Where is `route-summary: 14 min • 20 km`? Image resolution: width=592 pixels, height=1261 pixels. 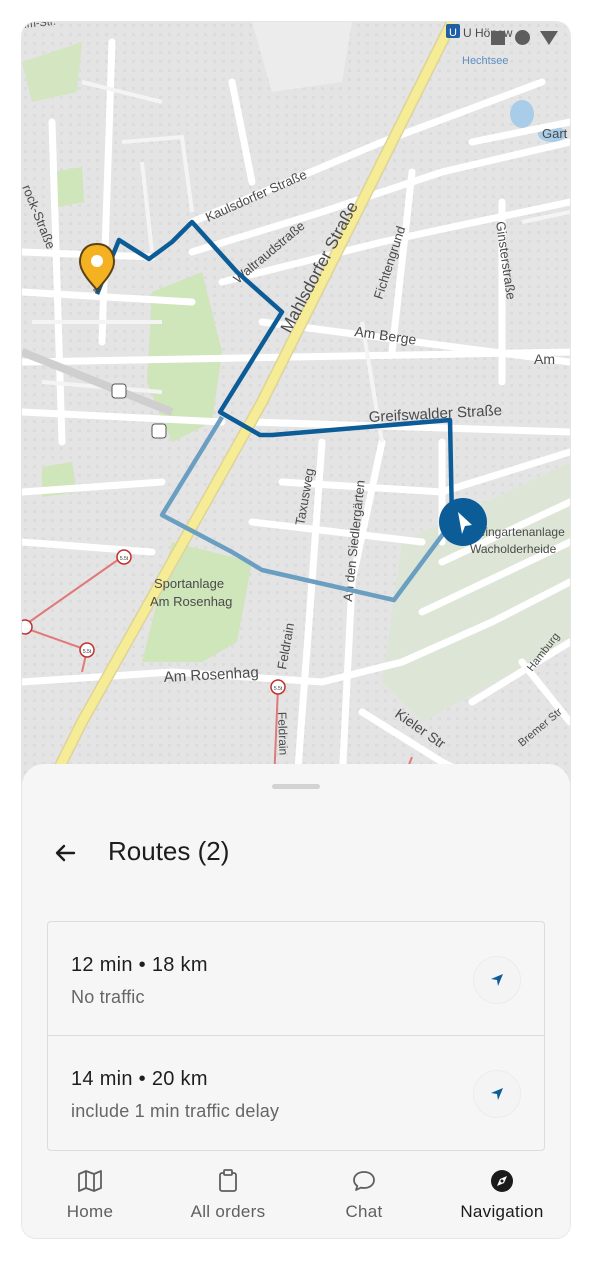
route-summary: 14 min • 20 km is located at coordinates (139, 1079).